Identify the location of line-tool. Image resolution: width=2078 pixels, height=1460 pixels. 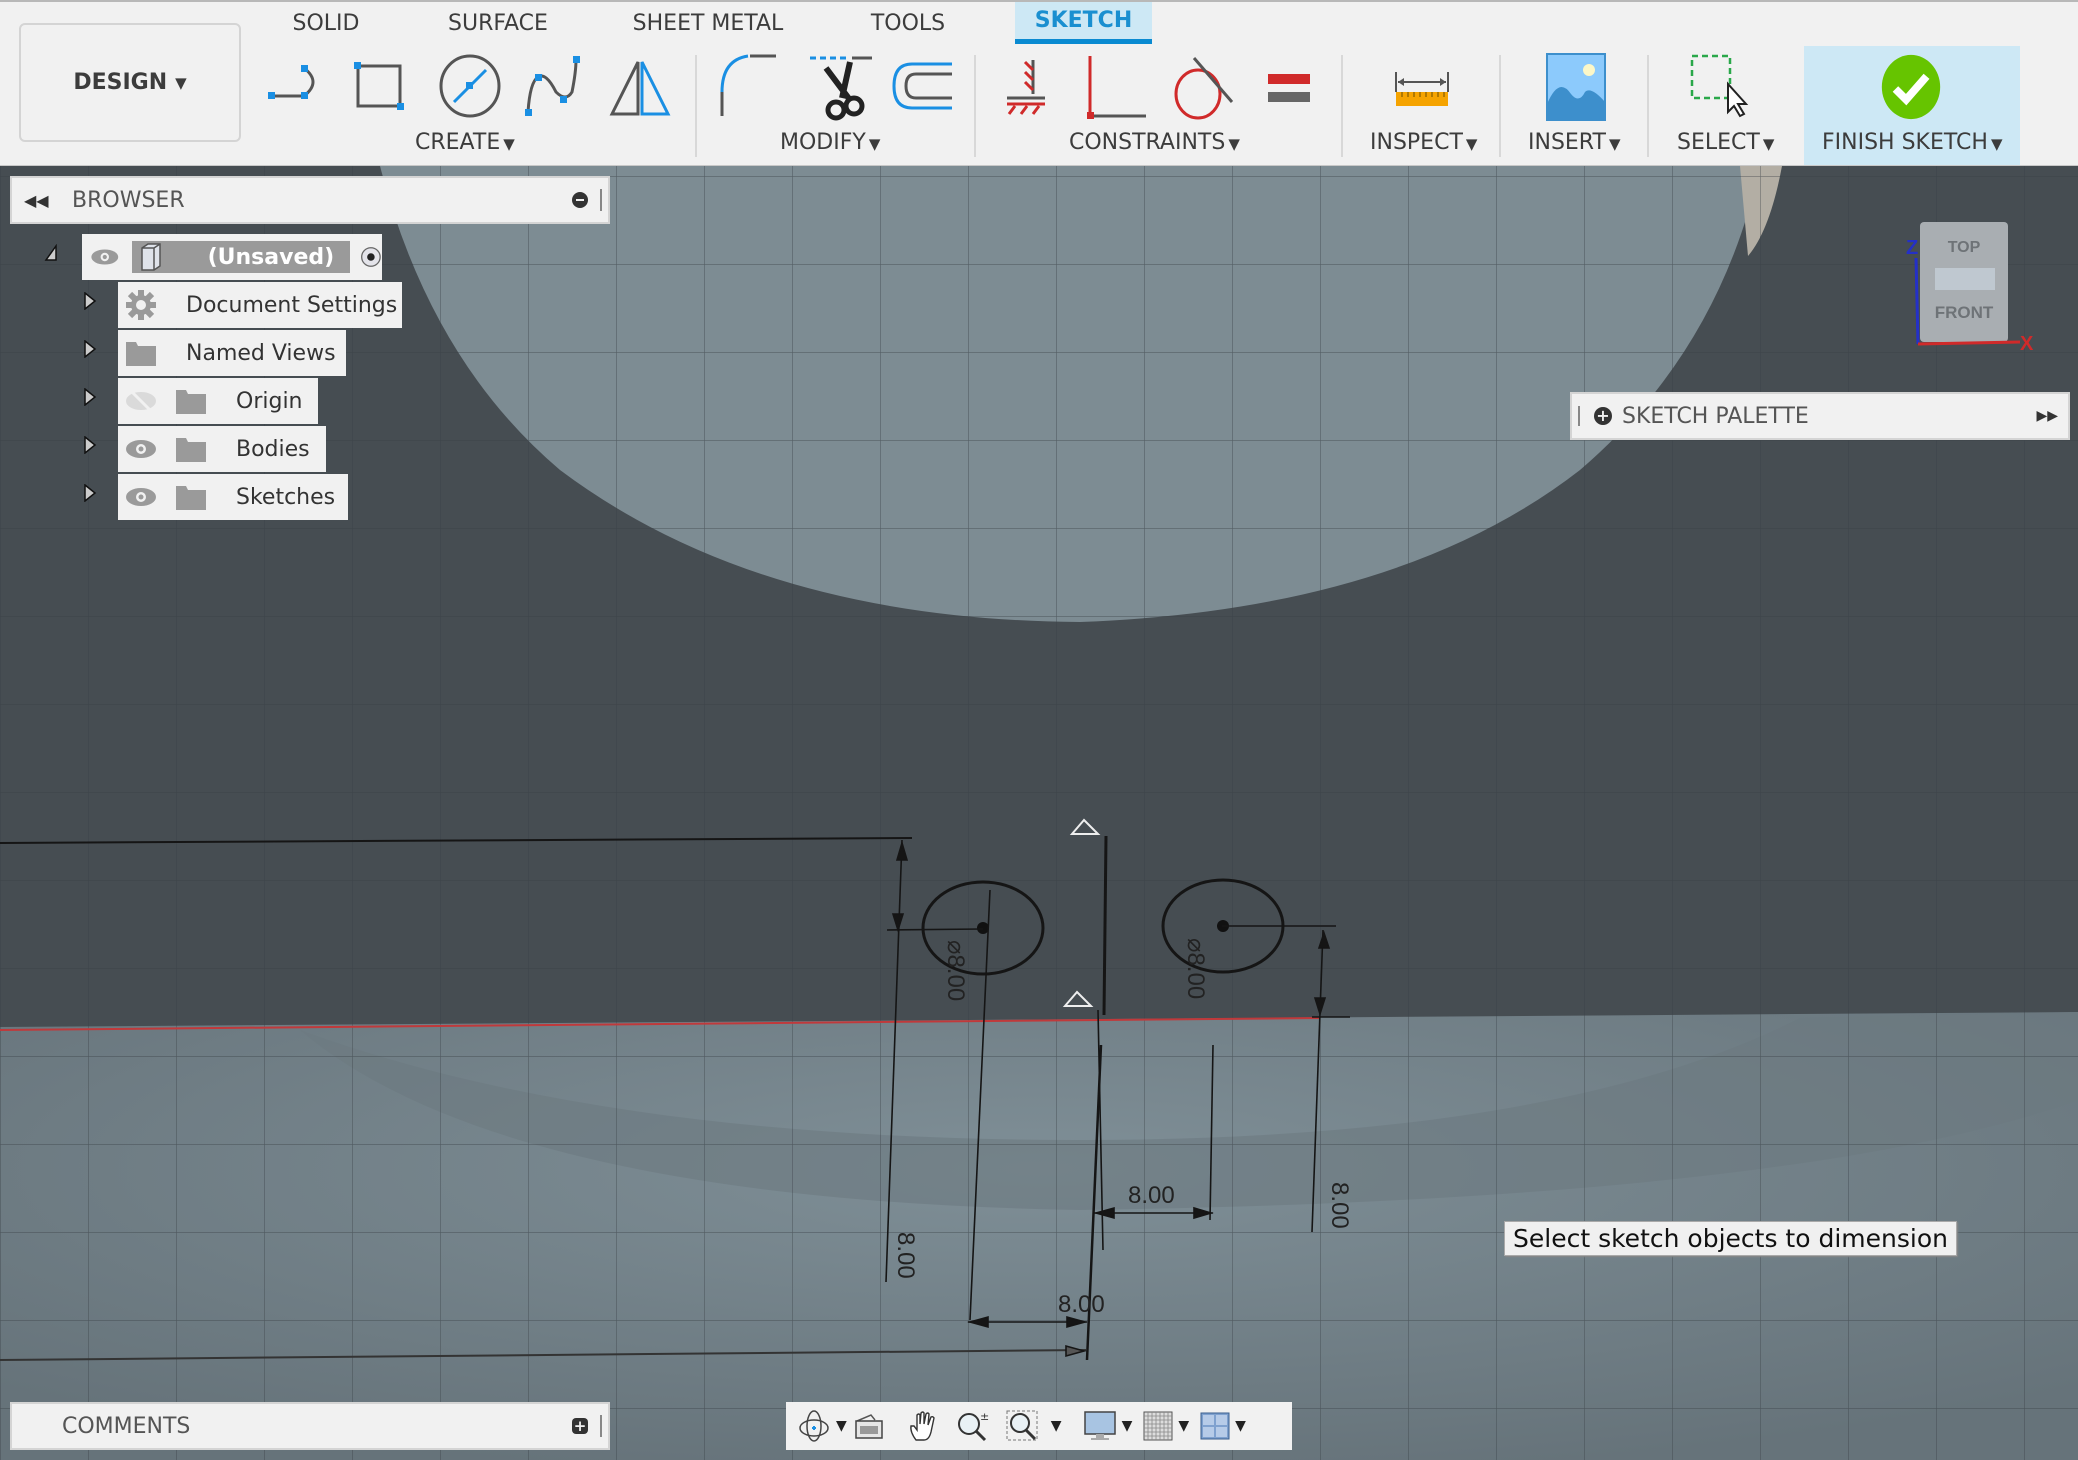
(300, 88).